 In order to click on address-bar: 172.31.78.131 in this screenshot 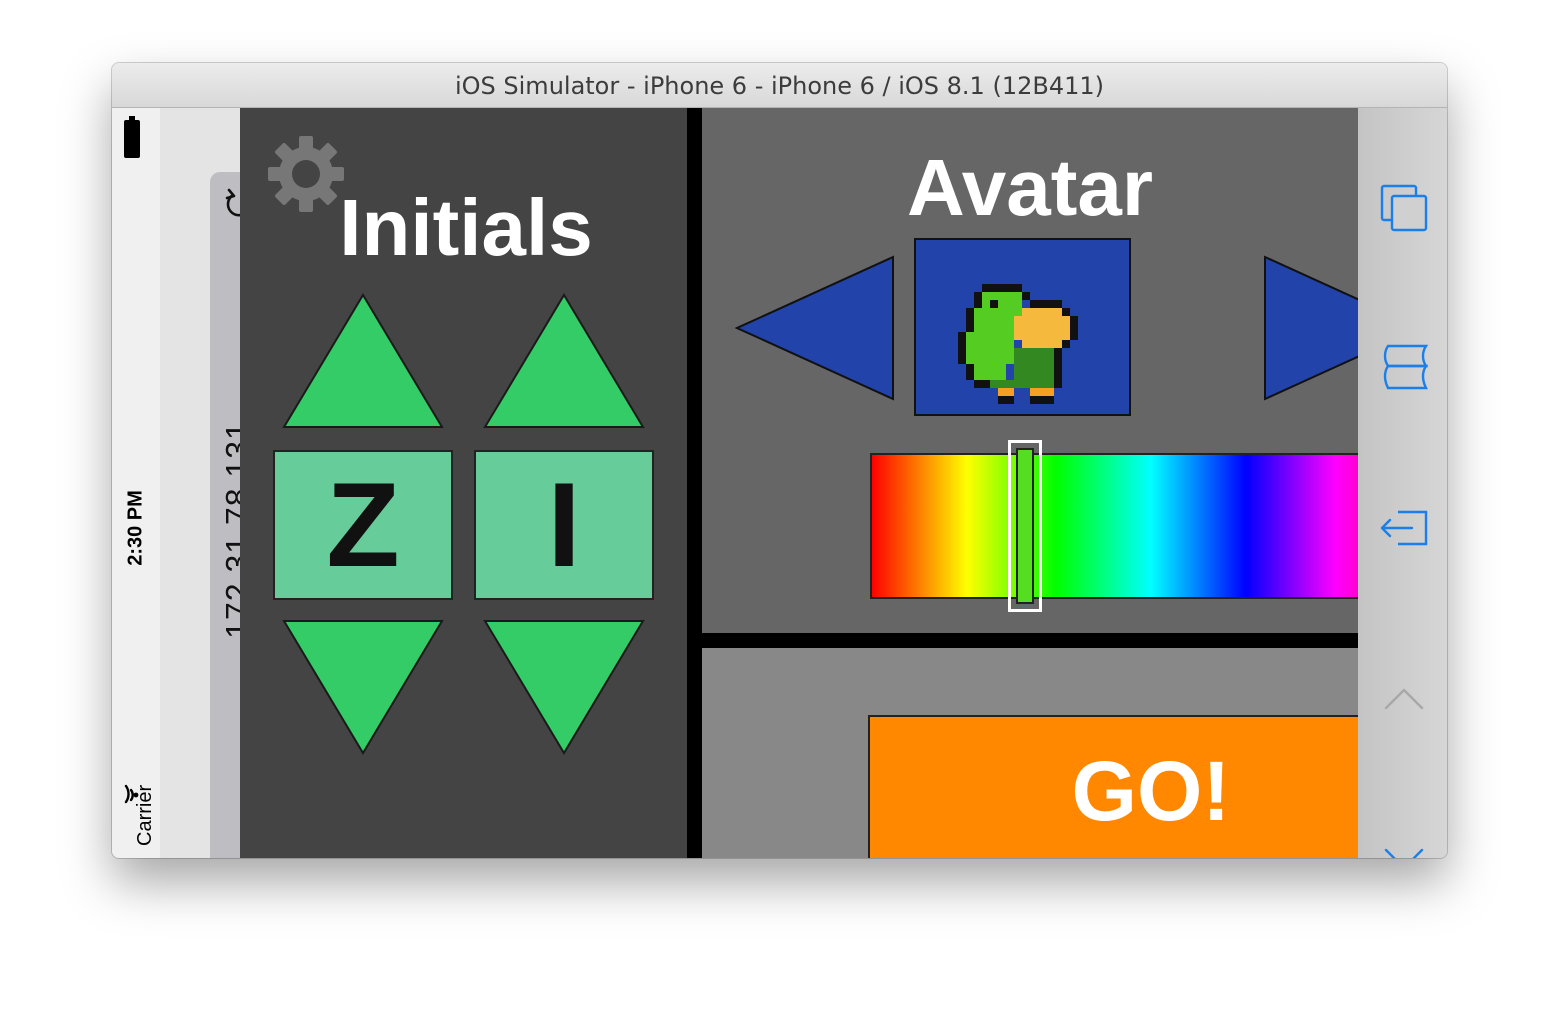, I will do `click(213, 483)`.